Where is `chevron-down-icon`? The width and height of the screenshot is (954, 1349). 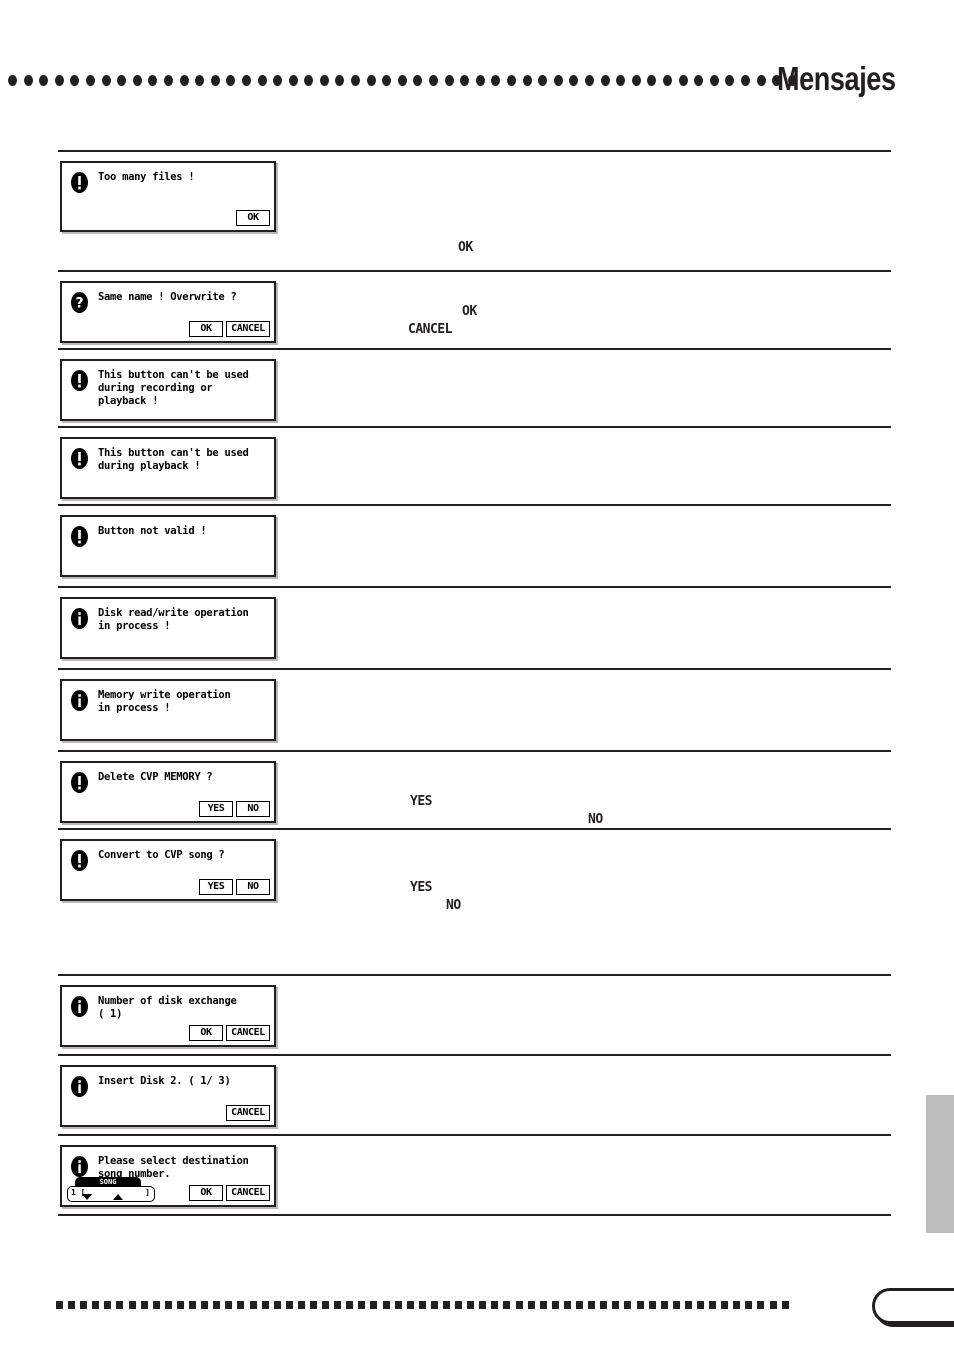
chevron-down-icon is located at coordinates (87, 1197).